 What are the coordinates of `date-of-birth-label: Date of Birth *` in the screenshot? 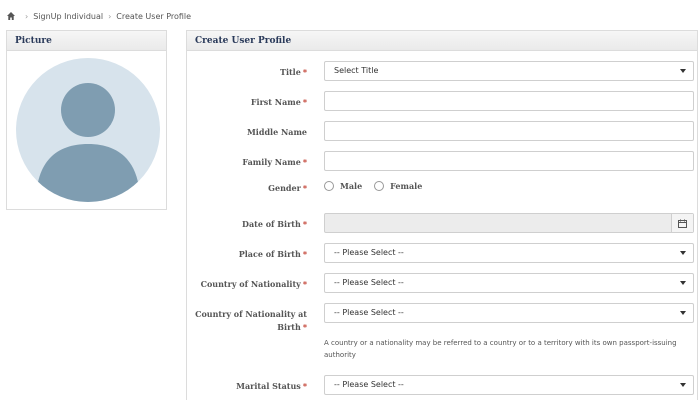 It's located at (274, 224).